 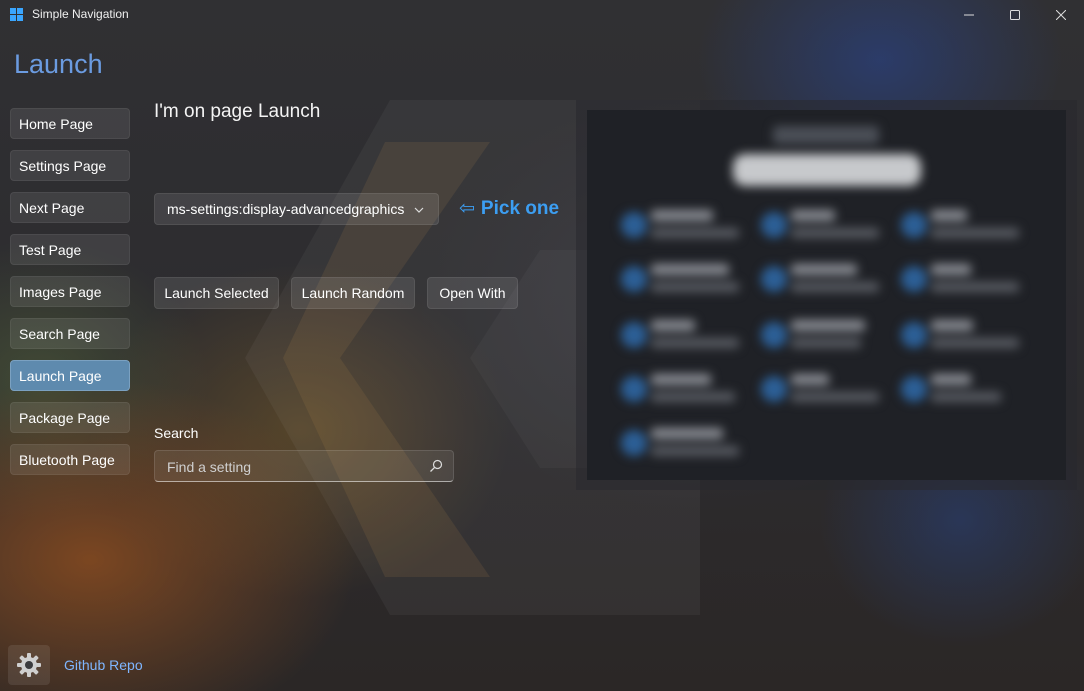 What do you see at coordinates (70, 207) in the screenshot?
I see `nav-item-next: Next Page` at bounding box center [70, 207].